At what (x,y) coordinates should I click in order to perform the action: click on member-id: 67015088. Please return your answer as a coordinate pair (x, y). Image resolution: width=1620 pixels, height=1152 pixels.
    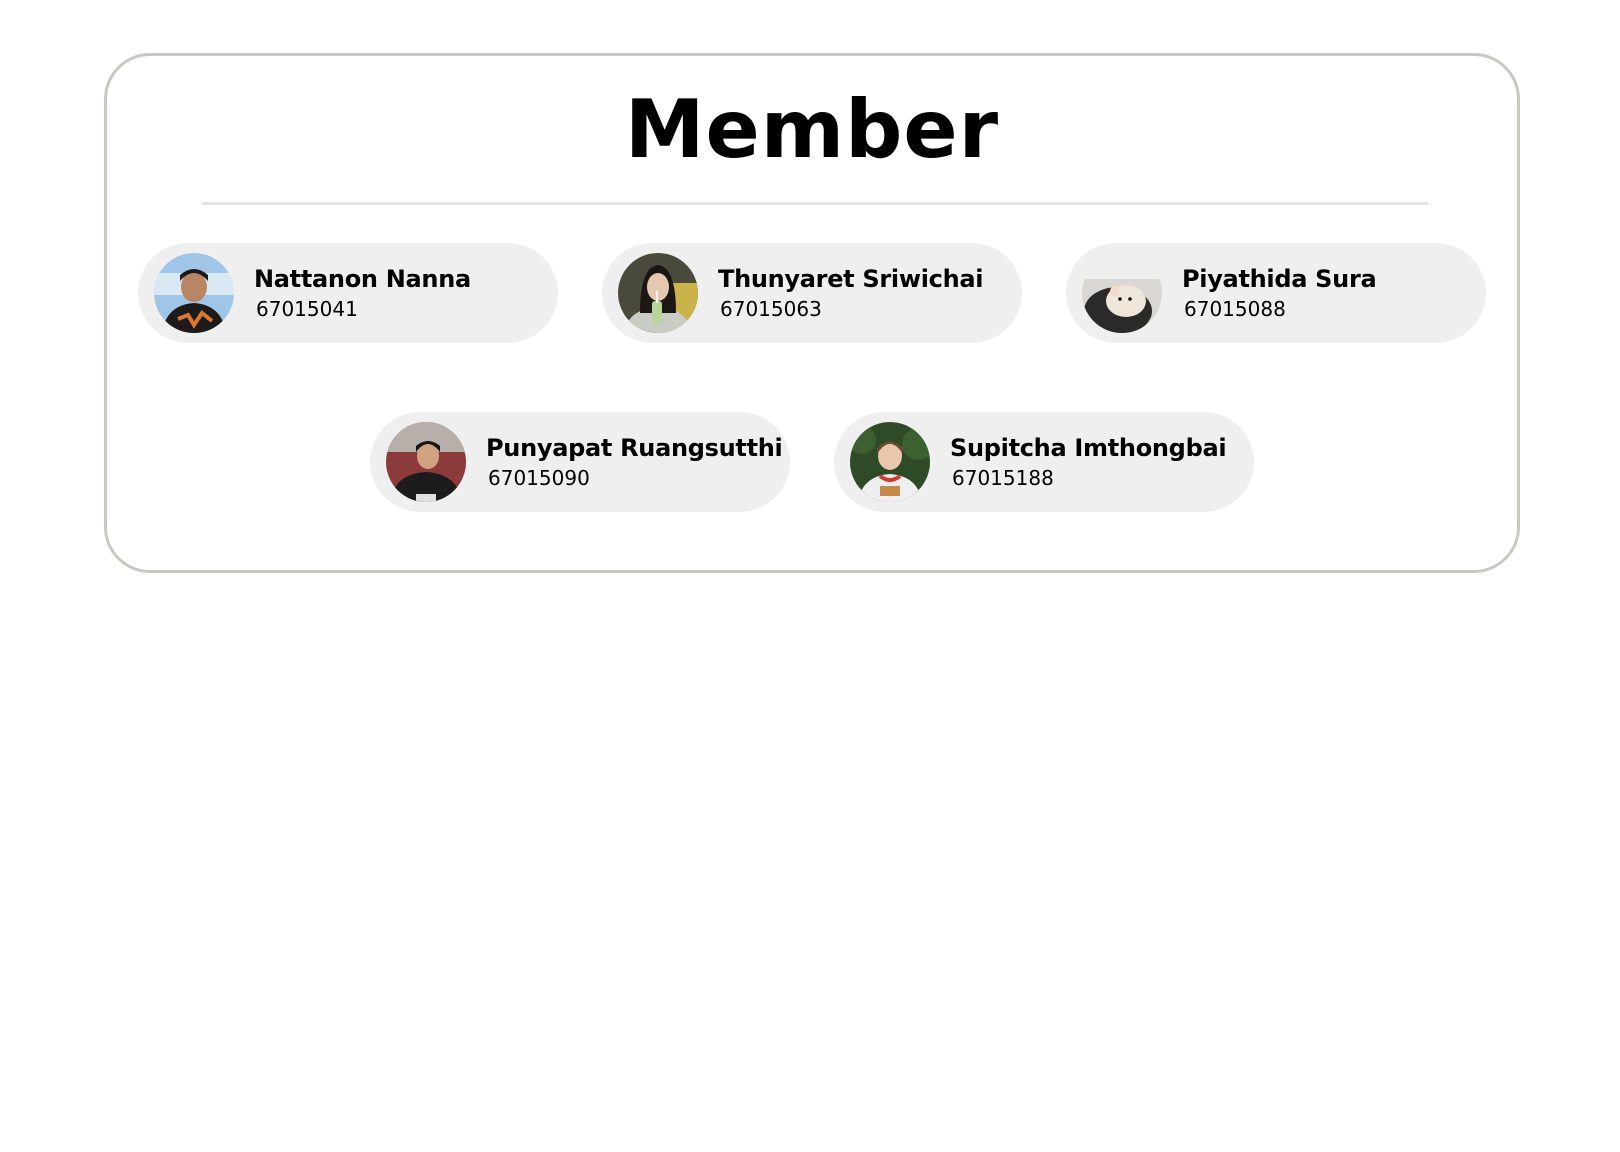
    Looking at the image, I should click on (1235, 309).